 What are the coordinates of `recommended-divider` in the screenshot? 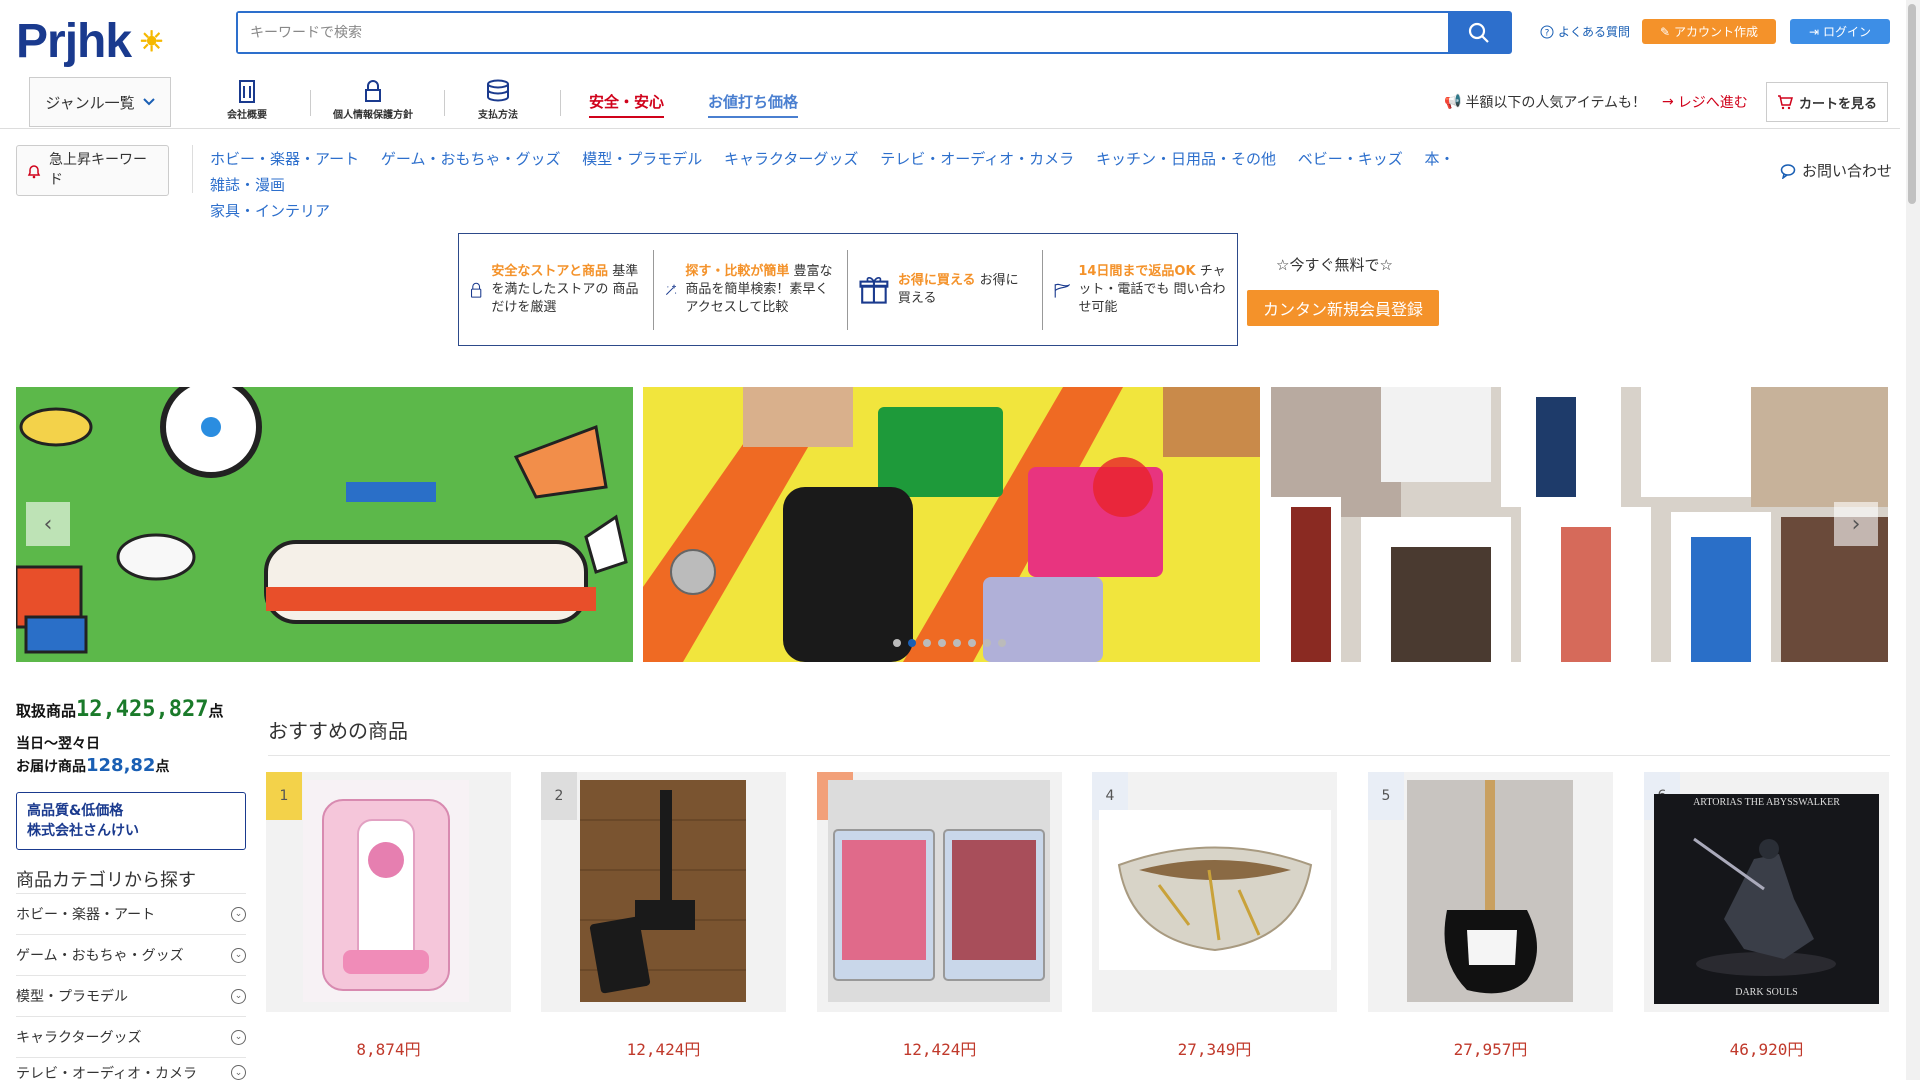 It's located at (1079, 755).